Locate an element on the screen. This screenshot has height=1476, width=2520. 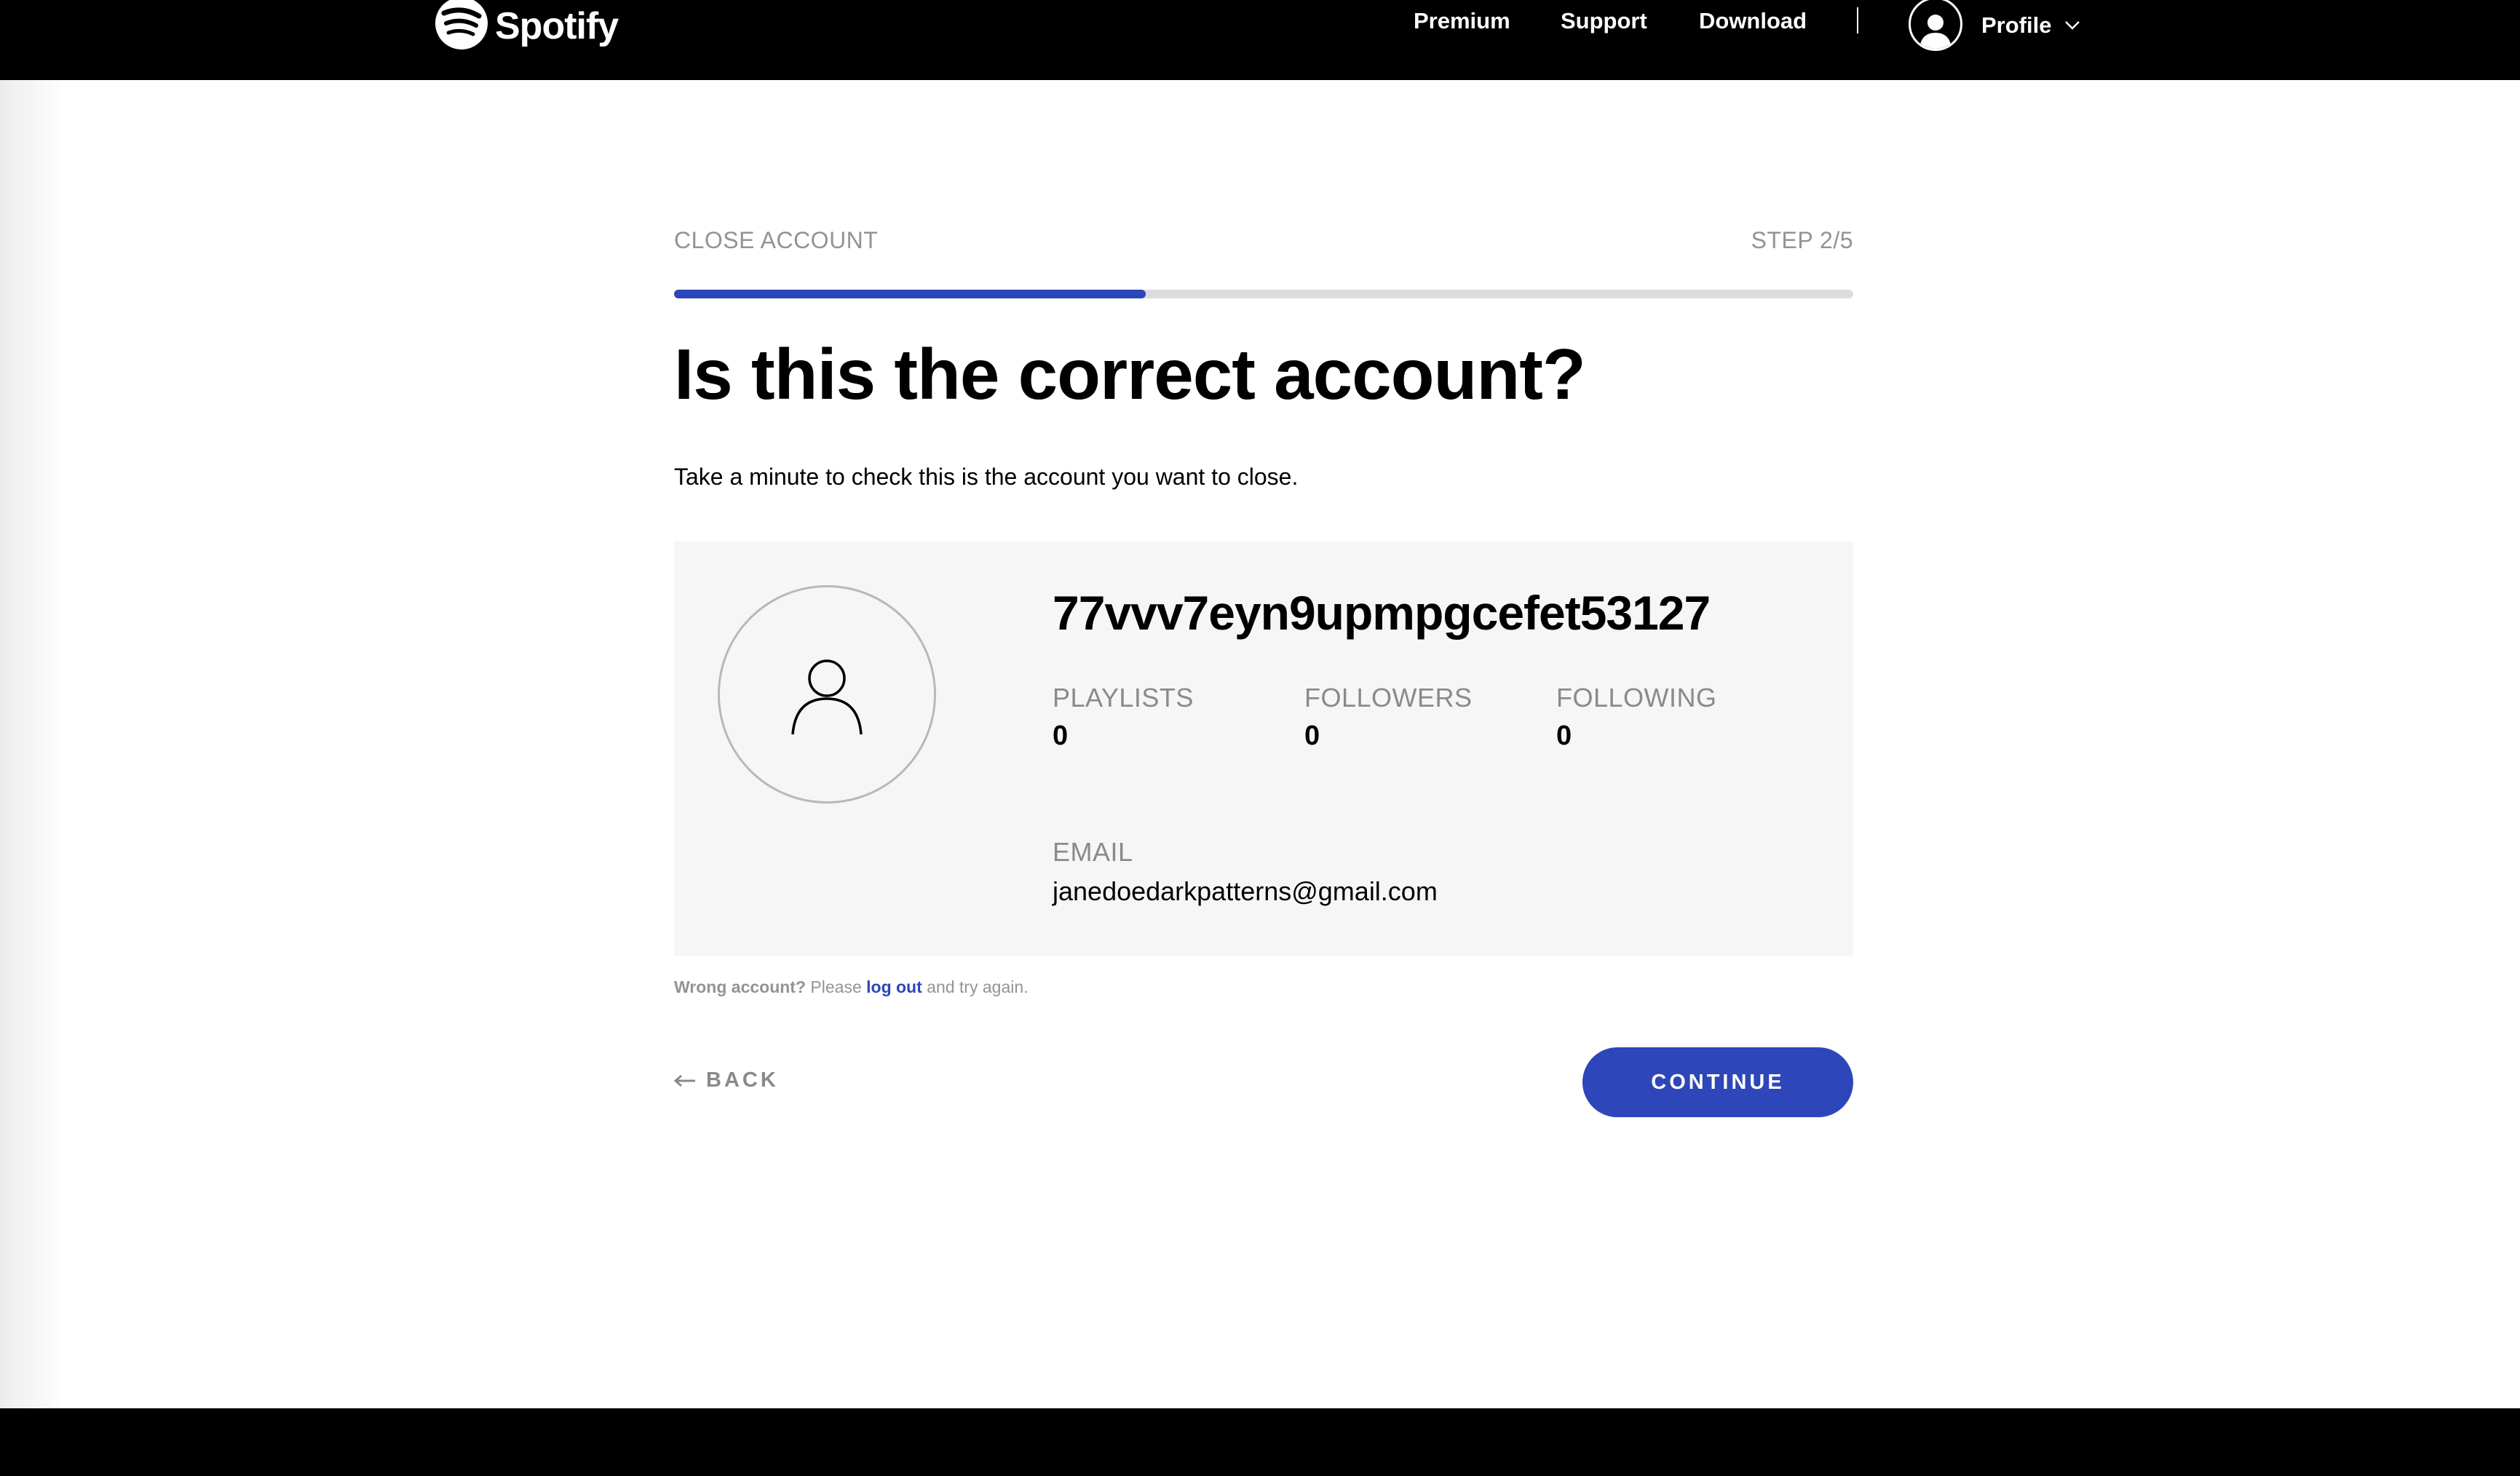
email-value: janedoedarkpatterns@gmail.com is located at coordinates (1245, 891).